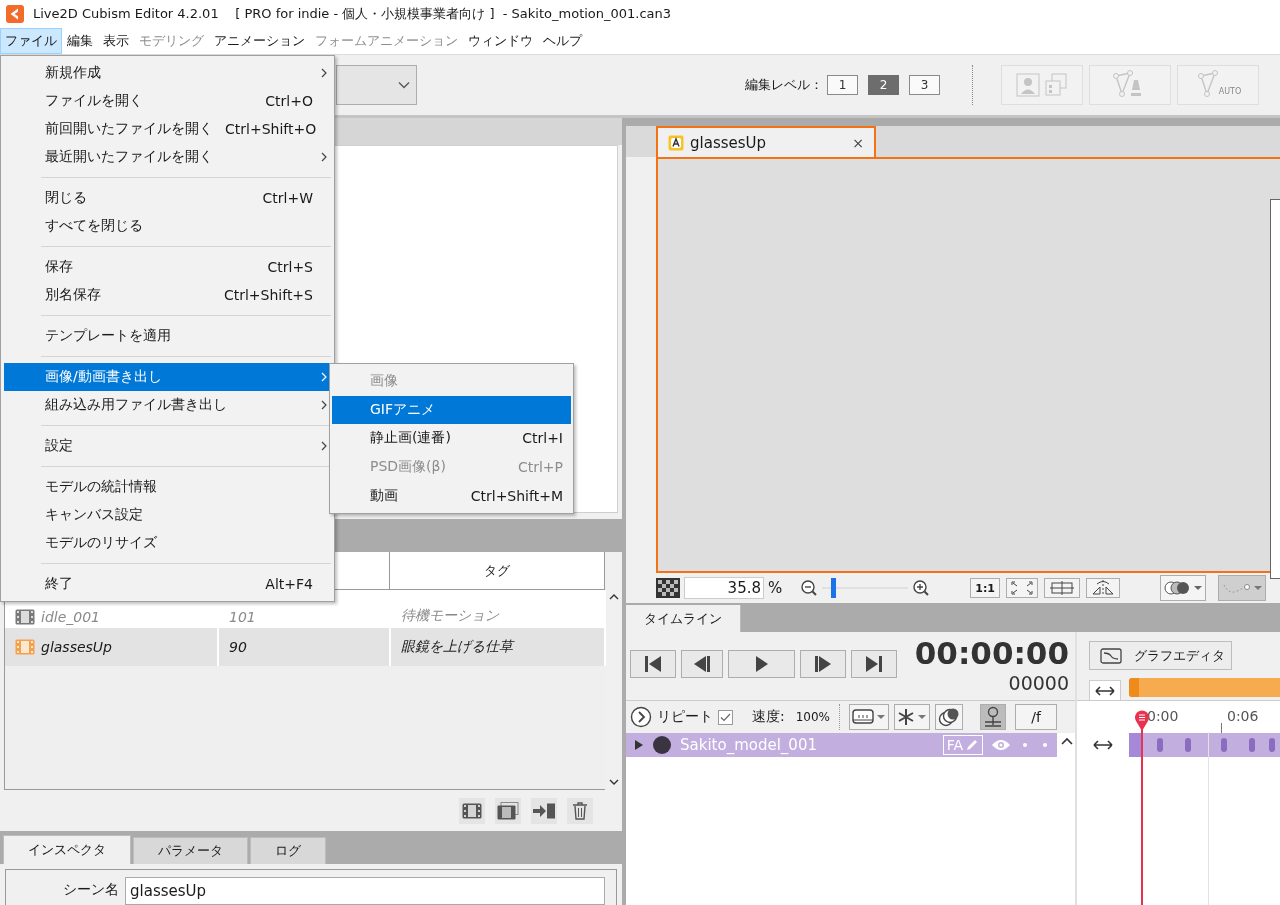 The image size is (1280, 905). Describe the element at coordinates (768, 717) in the screenshot. I see `speed-label: 速度:` at that location.